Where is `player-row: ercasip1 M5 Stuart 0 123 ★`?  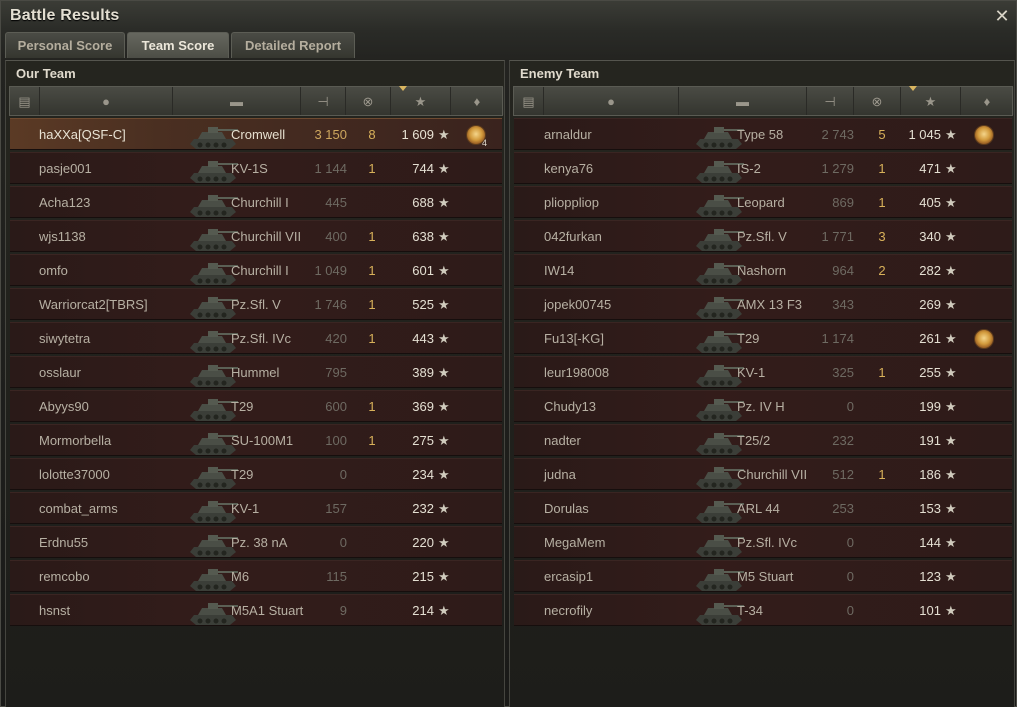
player-row: ercasip1 M5 Stuart 0 123 ★ is located at coordinates (763, 576).